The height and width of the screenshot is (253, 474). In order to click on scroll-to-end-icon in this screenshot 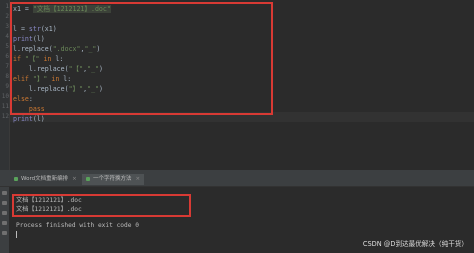, I will do `click(4, 213)`.